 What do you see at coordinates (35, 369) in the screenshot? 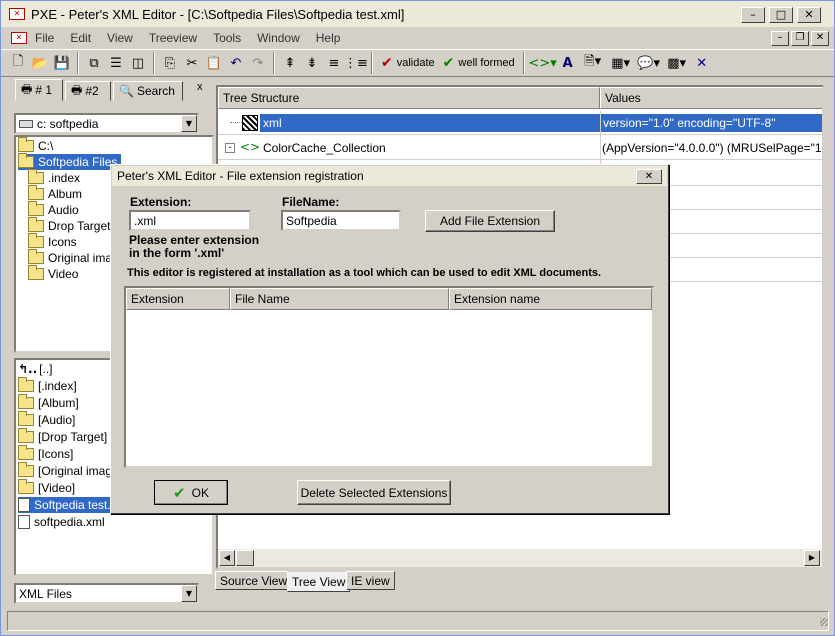
I see `list-item: ↰.. [..]` at bounding box center [35, 369].